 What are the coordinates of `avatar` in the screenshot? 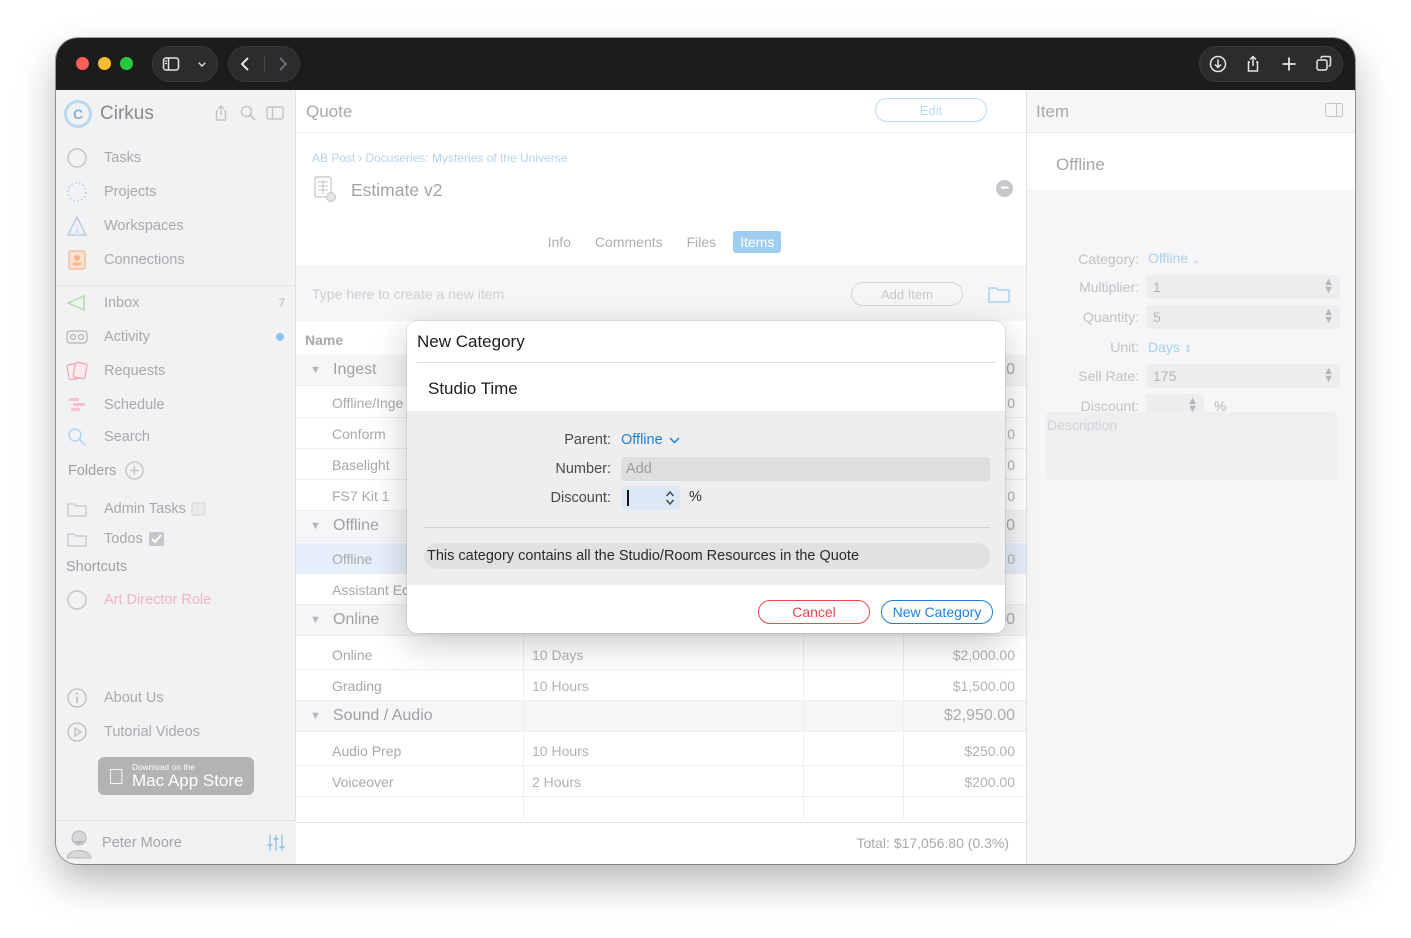 It's located at (79, 843).